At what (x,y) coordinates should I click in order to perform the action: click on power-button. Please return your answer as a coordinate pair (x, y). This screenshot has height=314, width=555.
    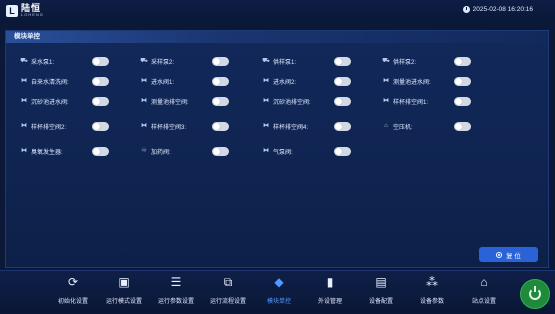
    Looking at the image, I should click on (535, 294).